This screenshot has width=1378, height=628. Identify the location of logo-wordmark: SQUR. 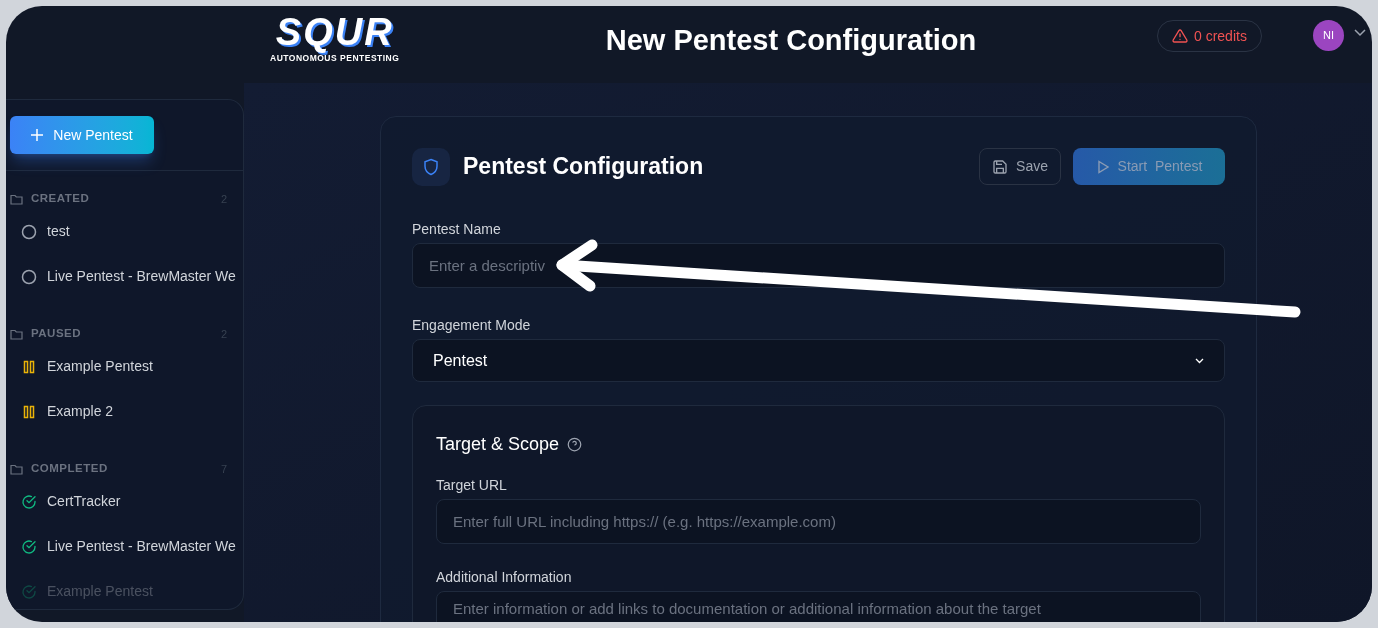
(334, 32).